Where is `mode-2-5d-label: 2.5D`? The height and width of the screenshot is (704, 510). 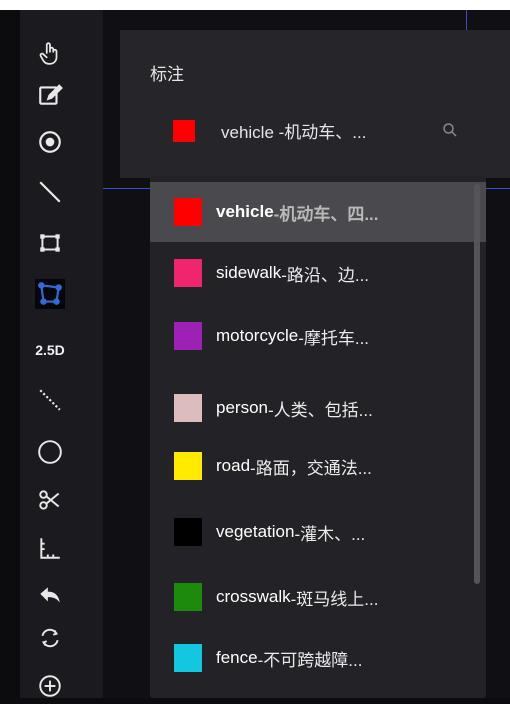 mode-2-5d-label: 2.5D is located at coordinates (50, 350).